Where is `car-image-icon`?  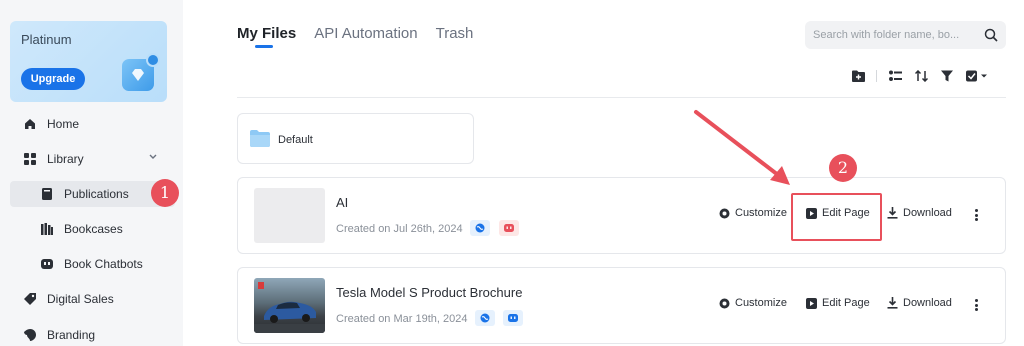
car-image-icon is located at coordinates (289, 307).